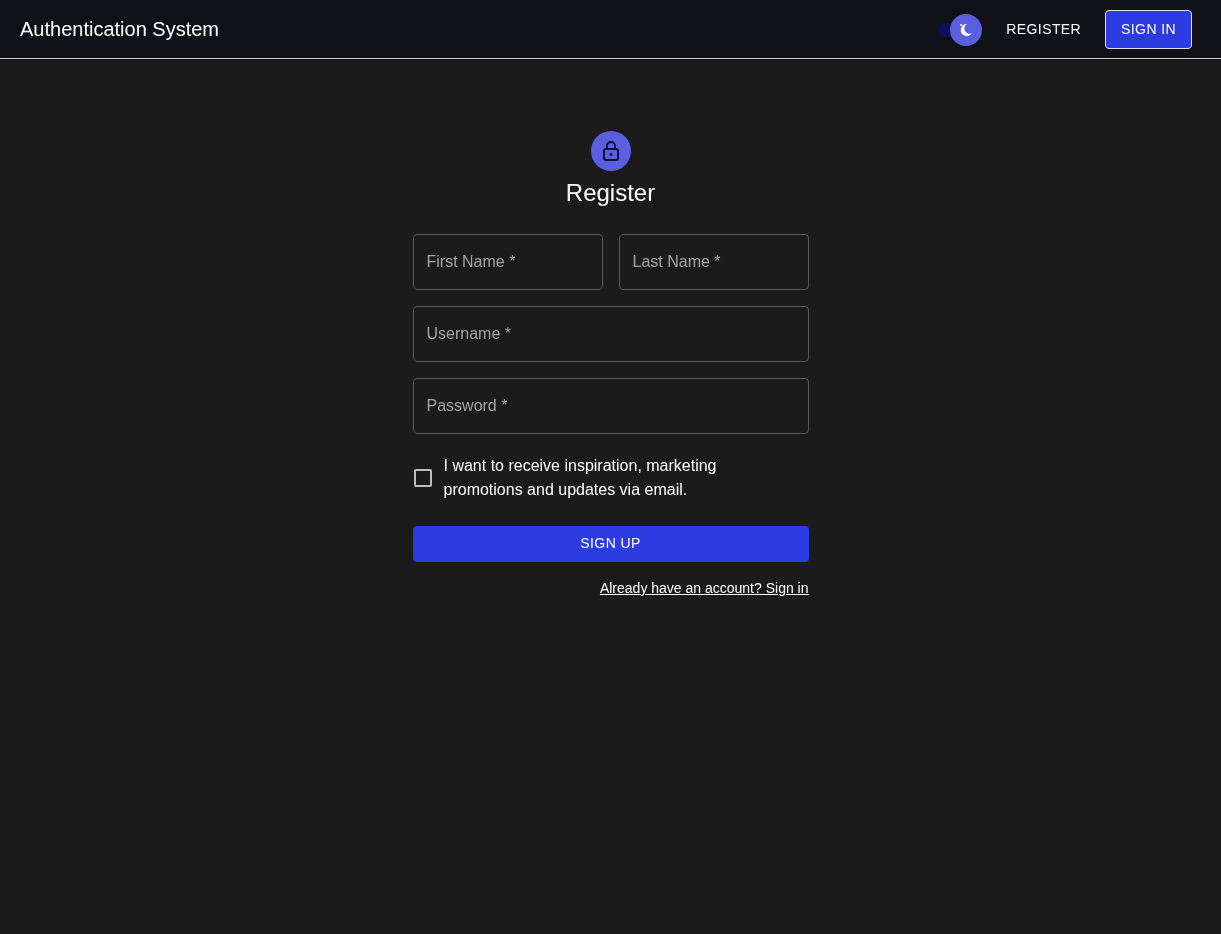 The height and width of the screenshot is (934, 1221). Describe the element at coordinates (507, 261) in the screenshot. I see `input-field: First Name *` at that location.